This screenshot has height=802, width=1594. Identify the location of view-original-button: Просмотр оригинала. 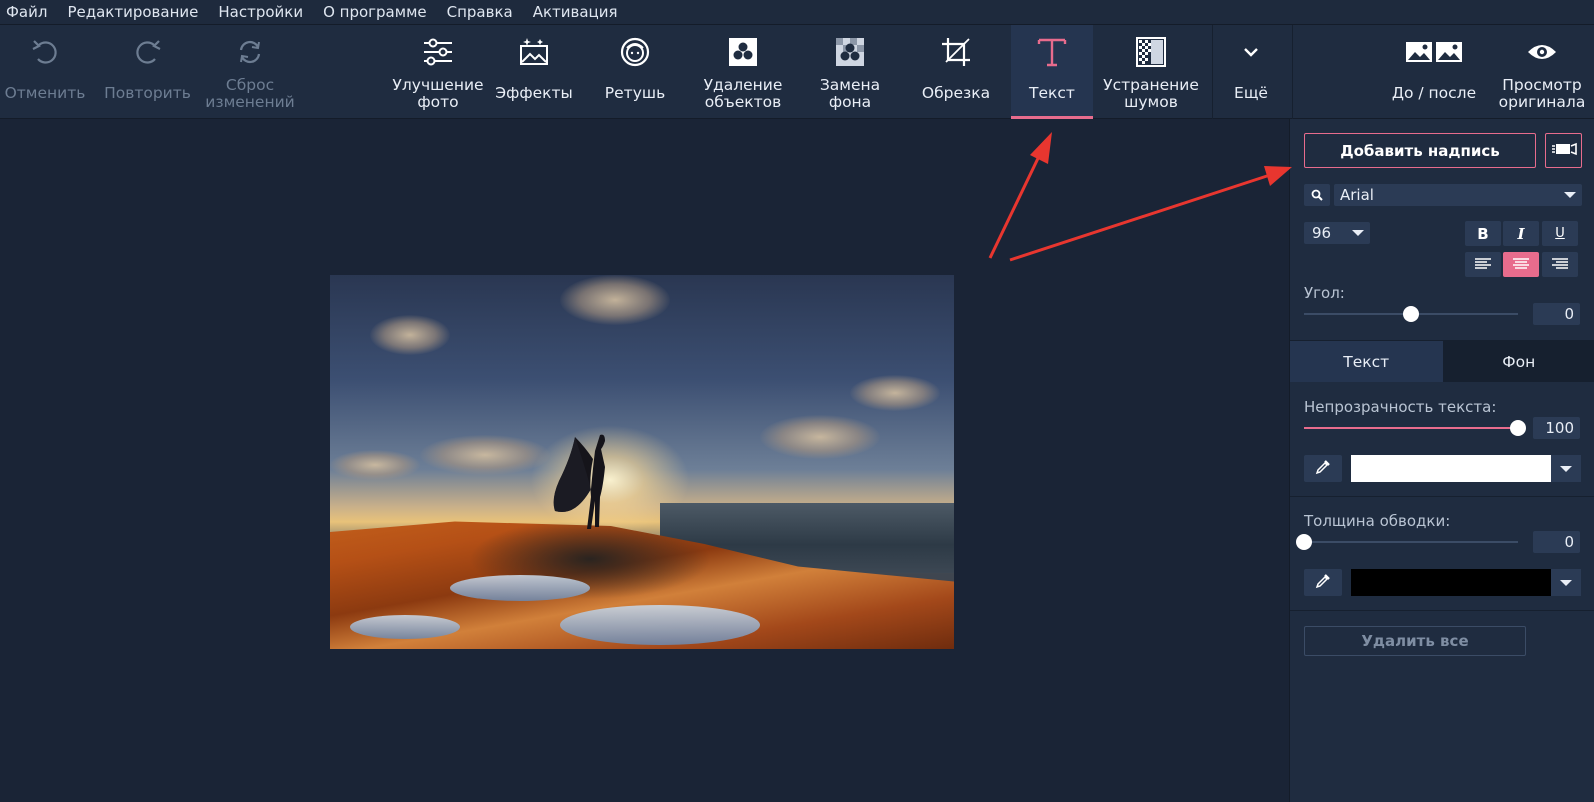
(1542, 72).